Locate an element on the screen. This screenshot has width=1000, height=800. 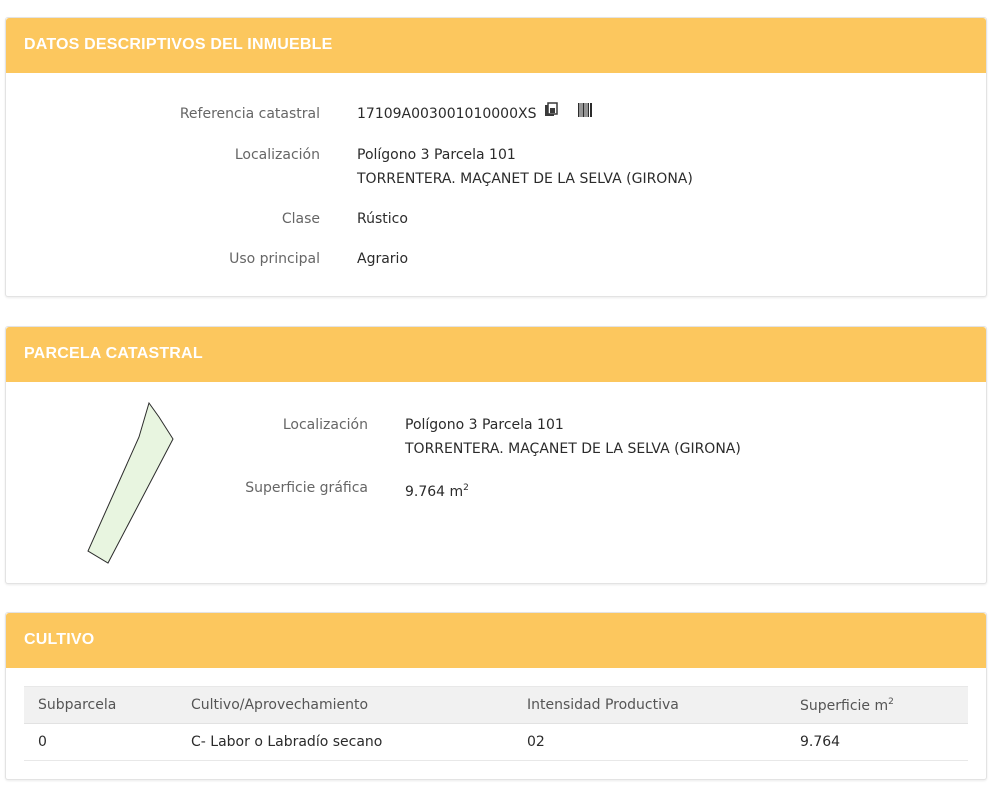
parcel-location-label: Localización is located at coordinates (325, 425).